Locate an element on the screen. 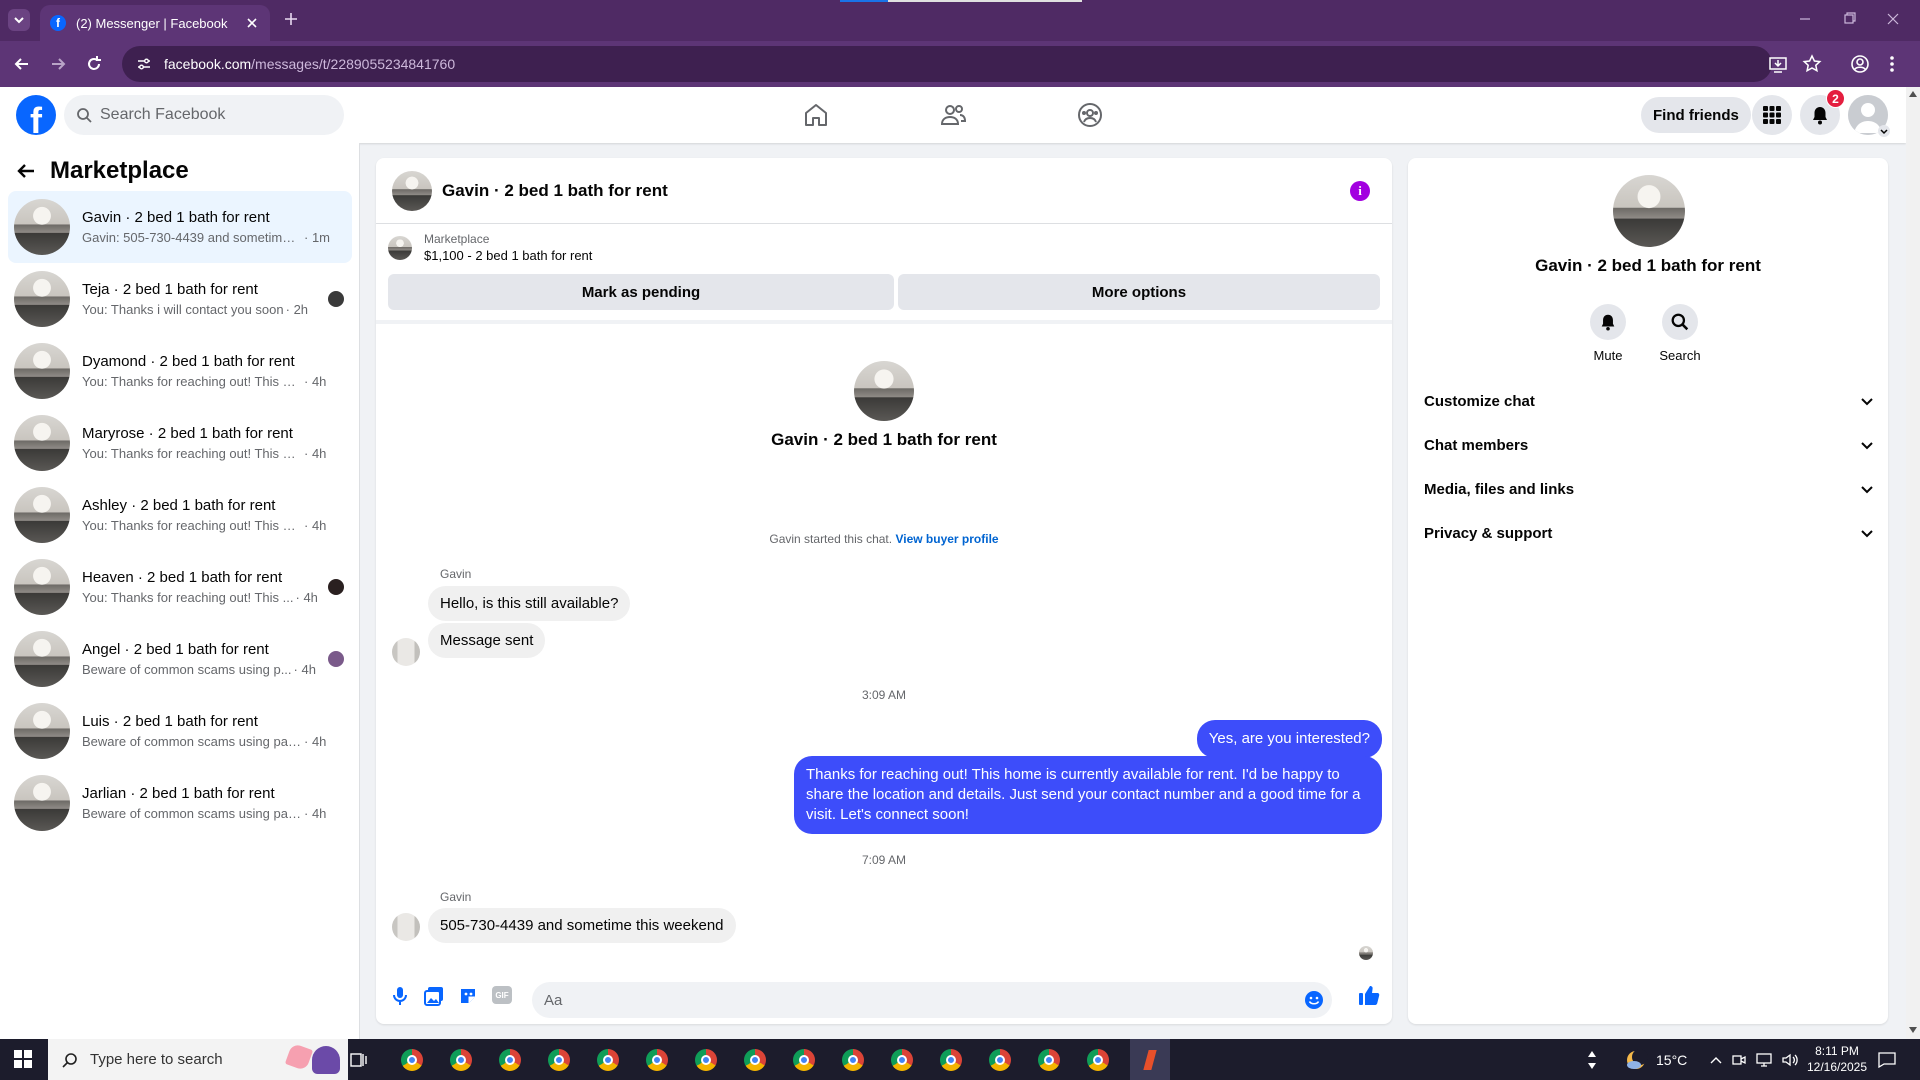 This screenshot has width=1920, height=1080. scroll-down-icon is located at coordinates (1913, 1030).